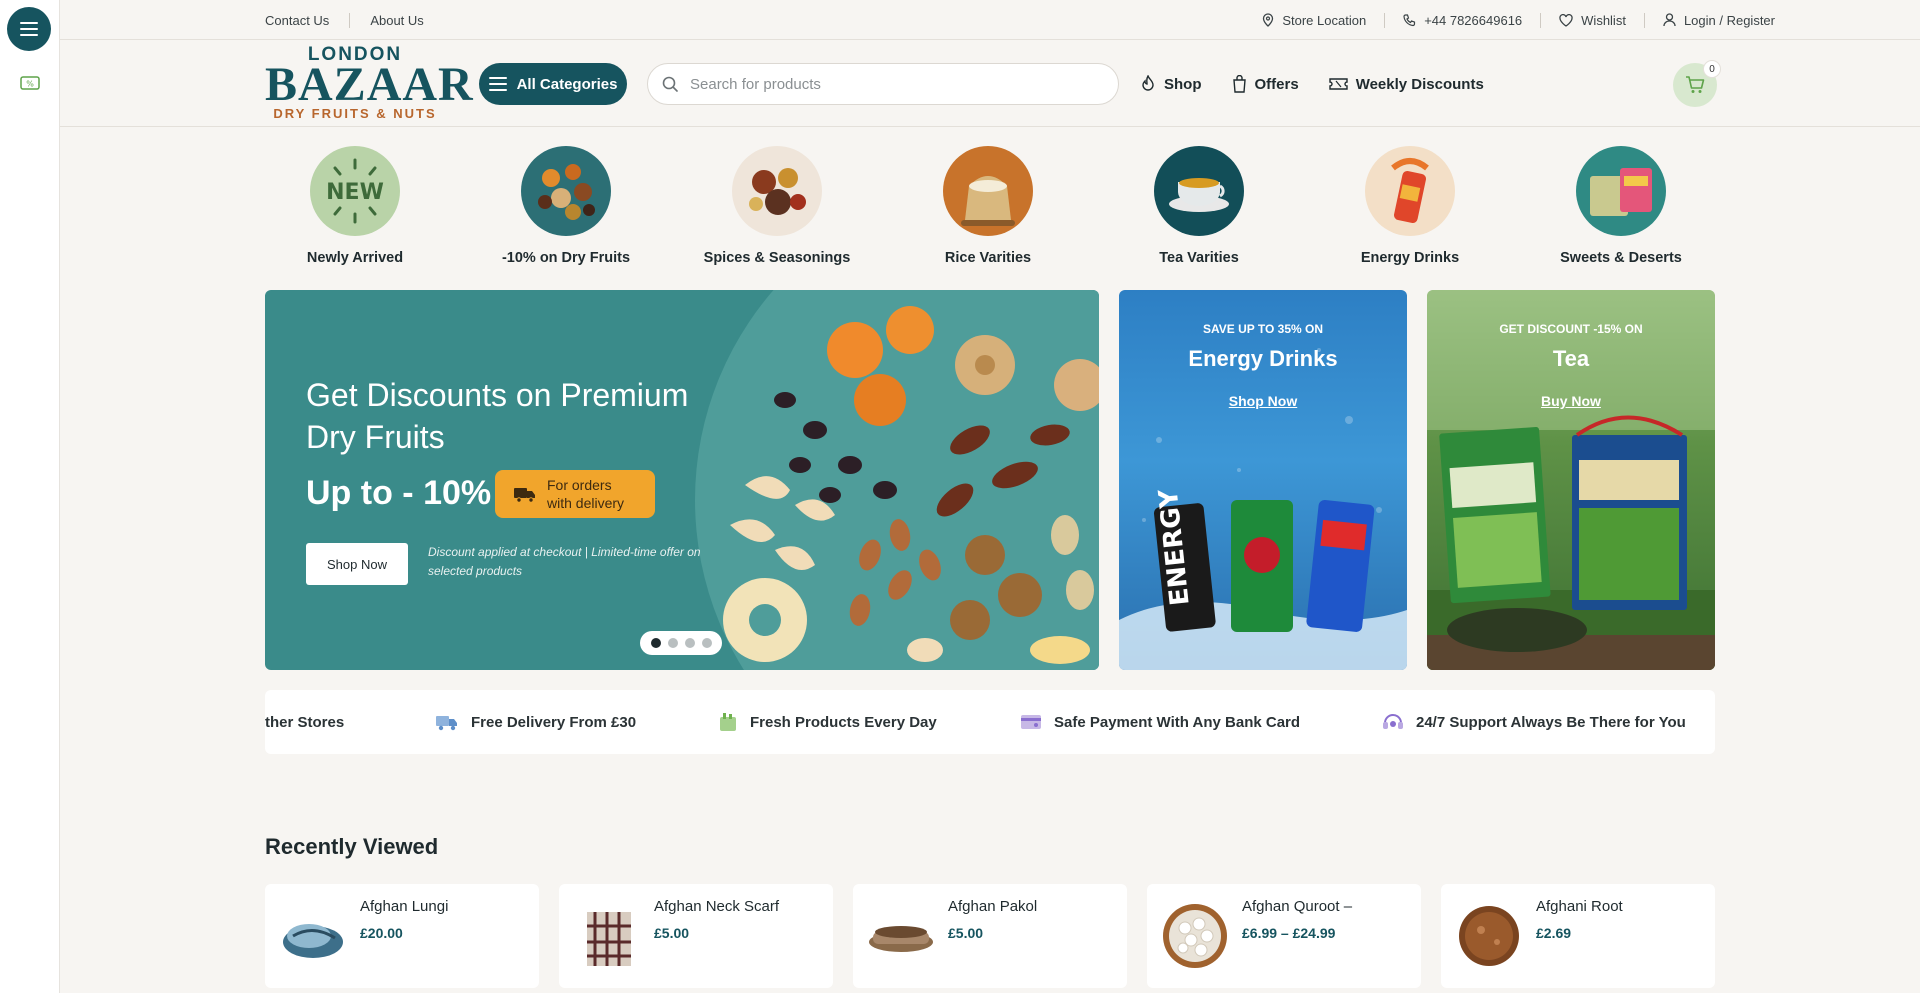 This screenshot has width=1920, height=993. What do you see at coordinates (1489, 936) in the screenshot?
I see `afghani-root-image` at bounding box center [1489, 936].